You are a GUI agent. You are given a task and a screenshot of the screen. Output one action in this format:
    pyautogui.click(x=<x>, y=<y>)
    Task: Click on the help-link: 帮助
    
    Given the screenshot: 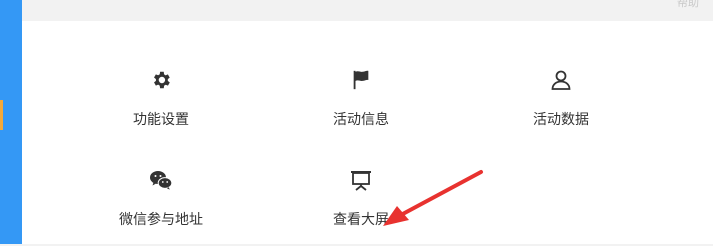 What is the action you would take?
    pyautogui.click(x=688, y=5)
    